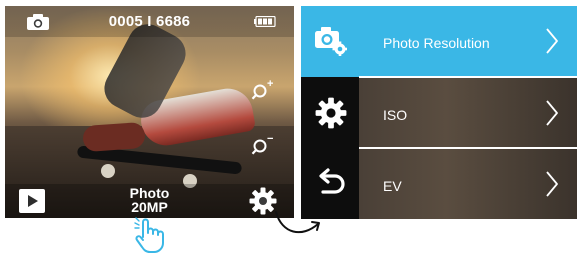 This screenshot has height=253, width=579. I want to click on menu-item-photo-resolution: Photo Resolution, so click(468, 41).